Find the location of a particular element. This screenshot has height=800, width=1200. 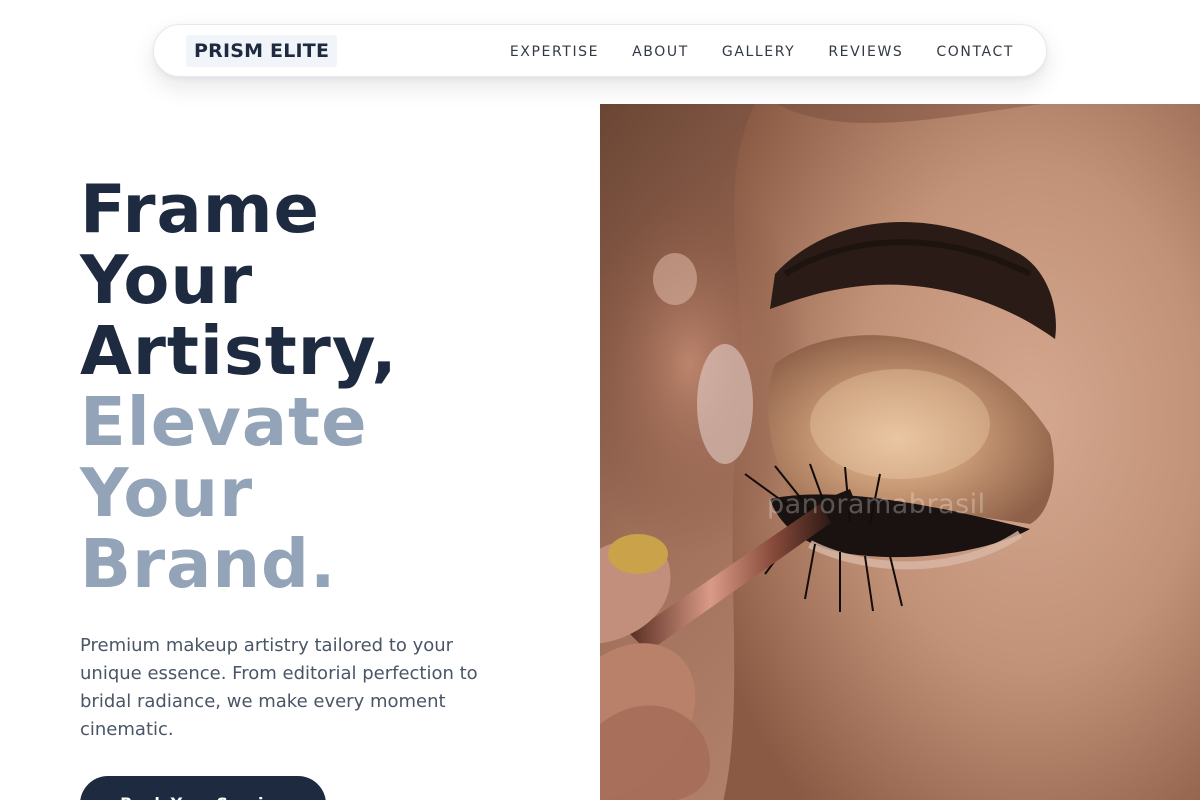

headline-accent-line: Elevate is located at coordinates (224, 422).